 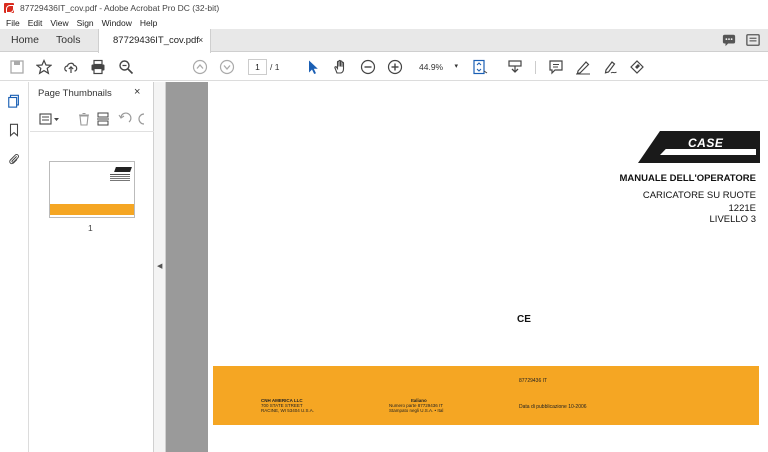 I want to click on hand-tool-icon, so click(x=340, y=67).